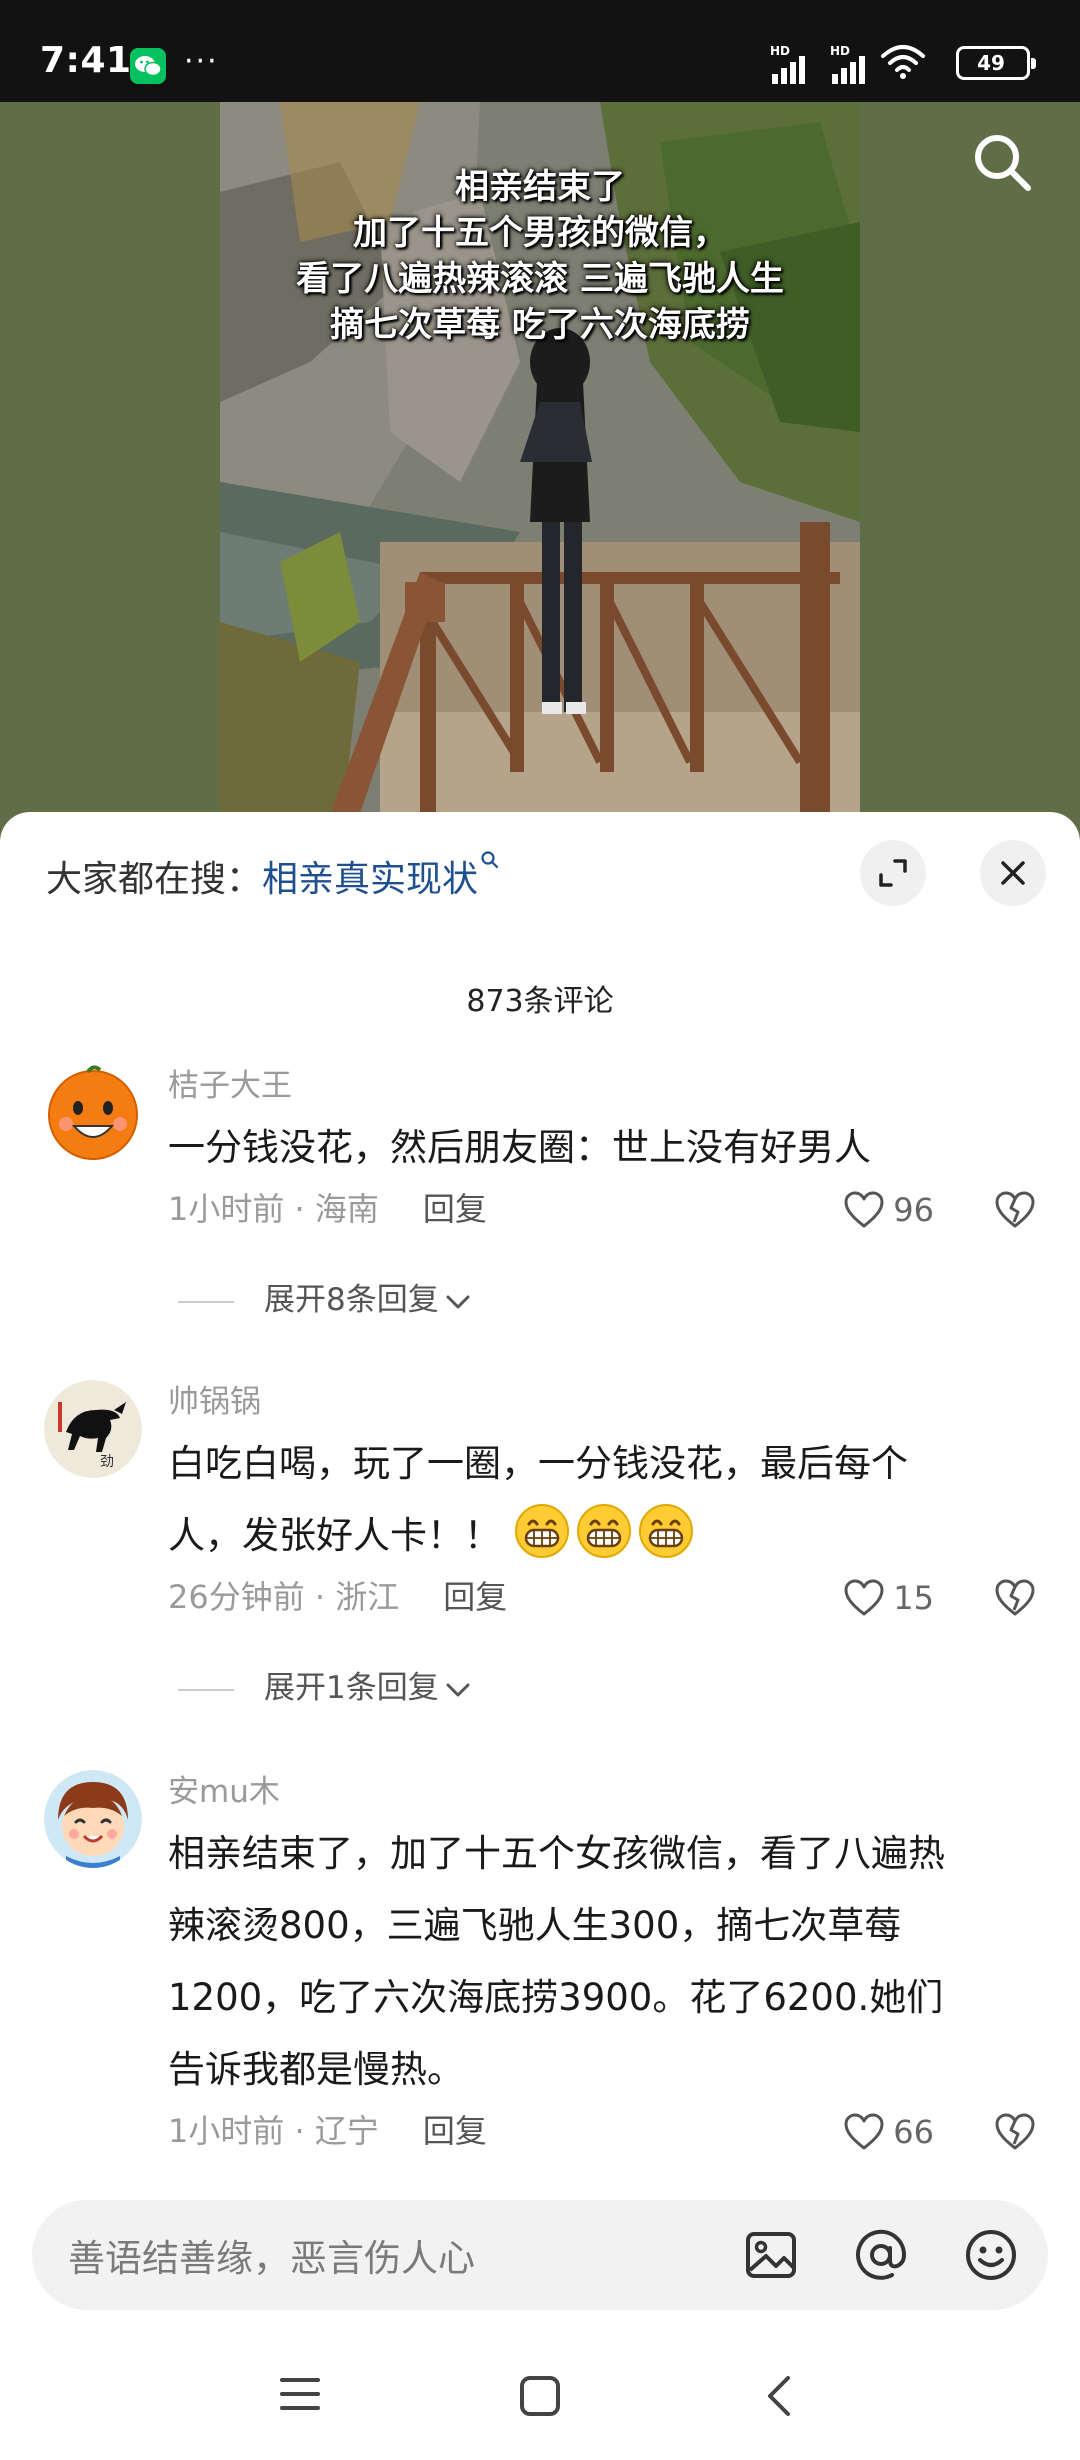 This screenshot has height=2460, width=1080. What do you see at coordinates (991, 63) in the screenshot?
I see `battery-level: 49` at bounding box center [991, 63].